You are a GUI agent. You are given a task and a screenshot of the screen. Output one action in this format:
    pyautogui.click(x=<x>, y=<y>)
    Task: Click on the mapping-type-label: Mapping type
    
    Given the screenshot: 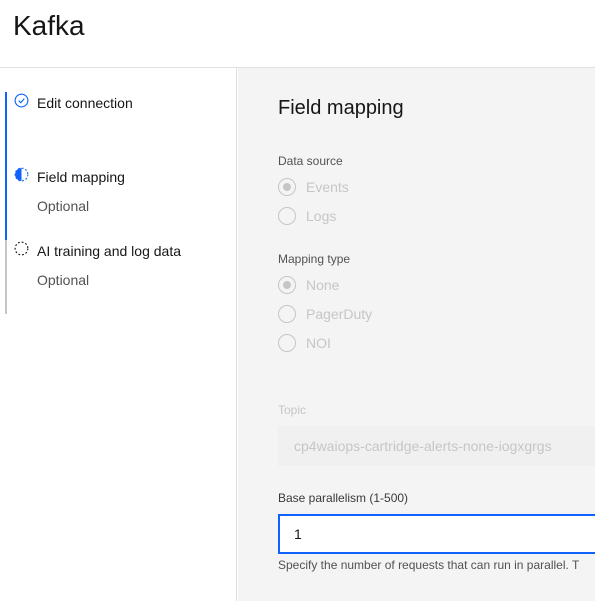 What is the action you would take?
    pyautogui.click(x=314, y=259)
    